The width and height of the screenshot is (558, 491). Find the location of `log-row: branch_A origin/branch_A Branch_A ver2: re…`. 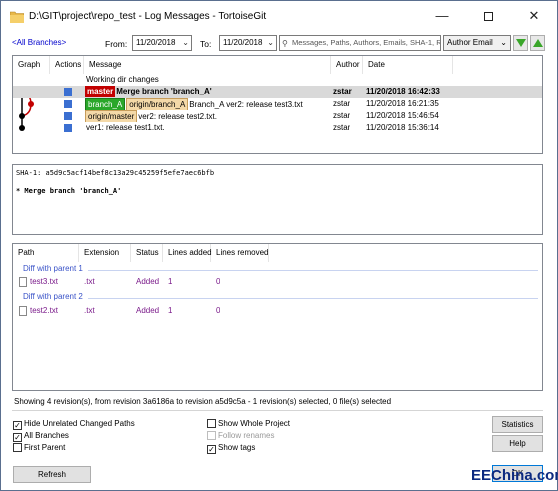

log-row: branch_A origin/branch_A Branch_A ver2: re… is located at coordinates (277, 104).